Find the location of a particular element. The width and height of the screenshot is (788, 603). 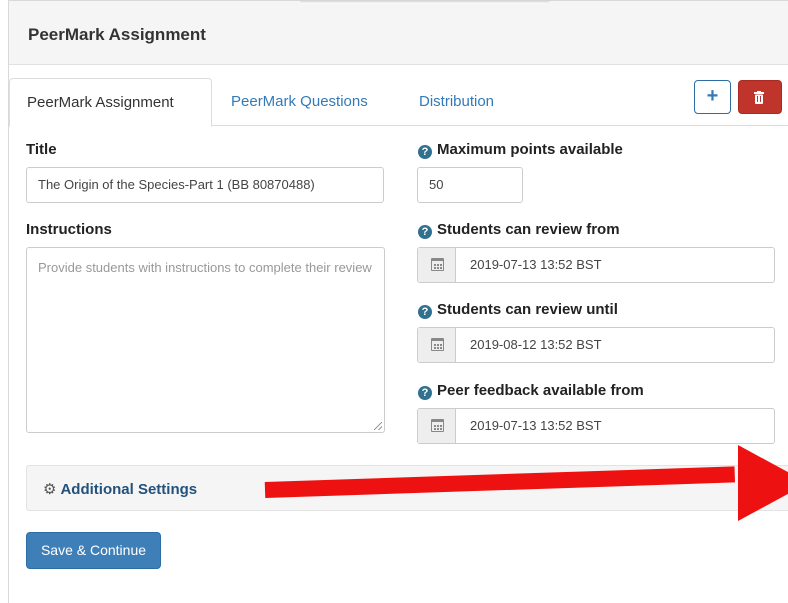

review-from-datepicker: 2019-07-13 13:52 BST is located at coordinates (596, 265).